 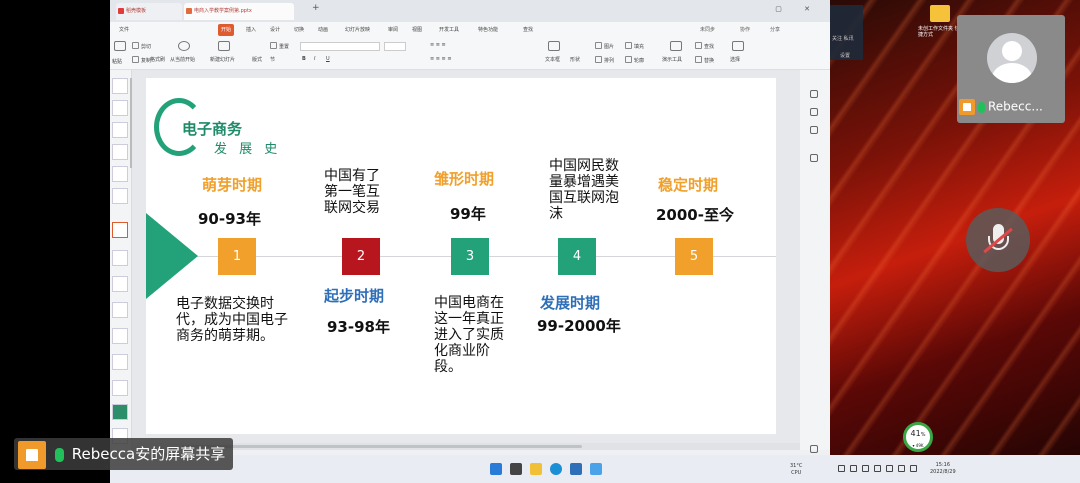 I want to click on paste-label: 粘贴, so click(x=117, y=61).